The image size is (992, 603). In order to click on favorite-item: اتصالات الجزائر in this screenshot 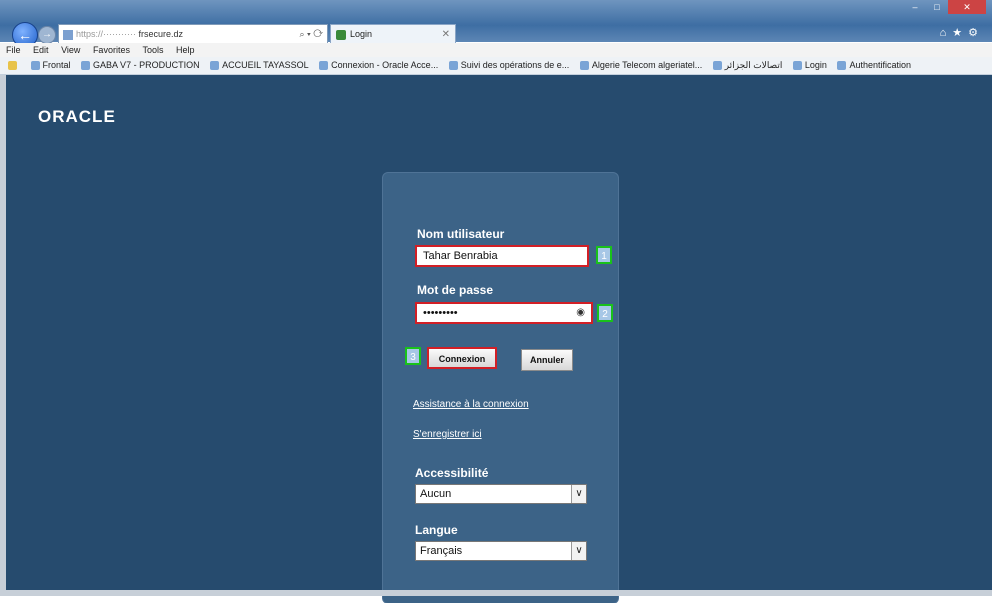, I will do `click(747, 65)`.